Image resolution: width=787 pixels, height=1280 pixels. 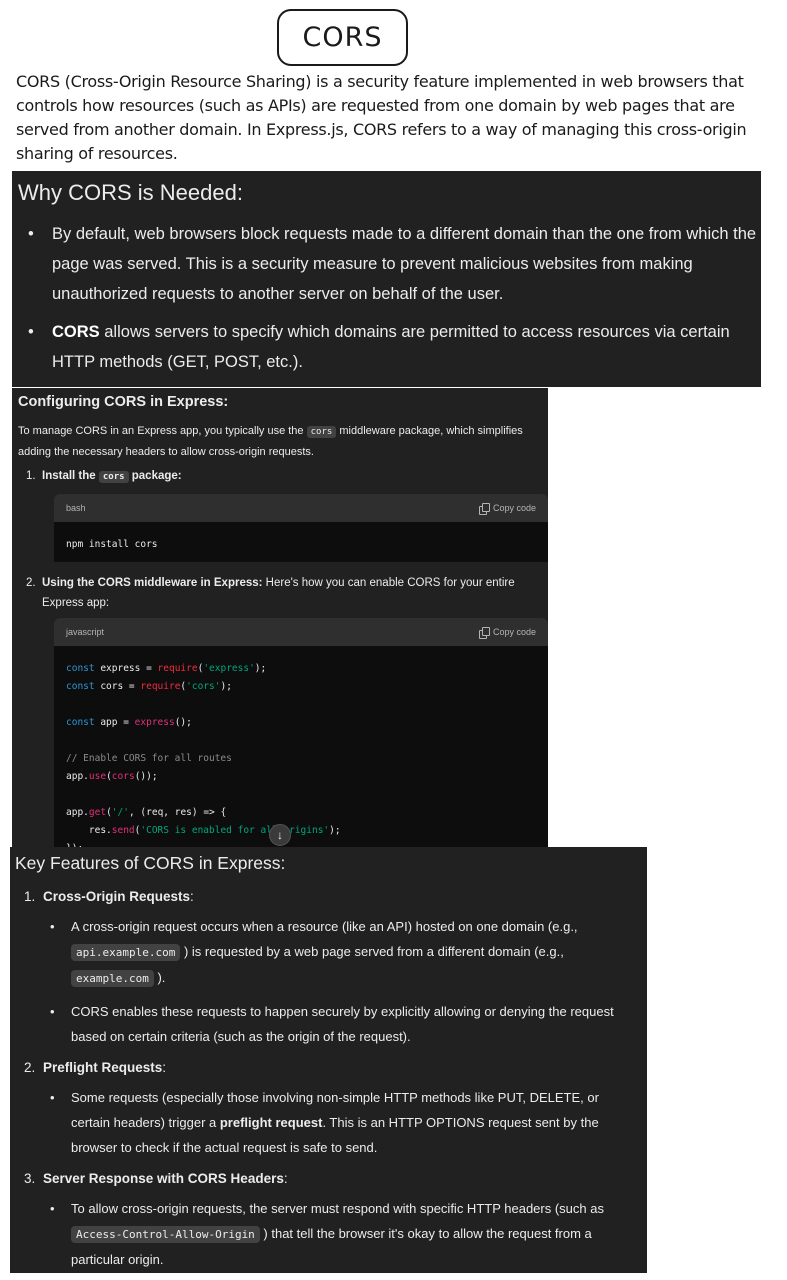 I want to click on page-title: CORS, so click(x=342, y=37).